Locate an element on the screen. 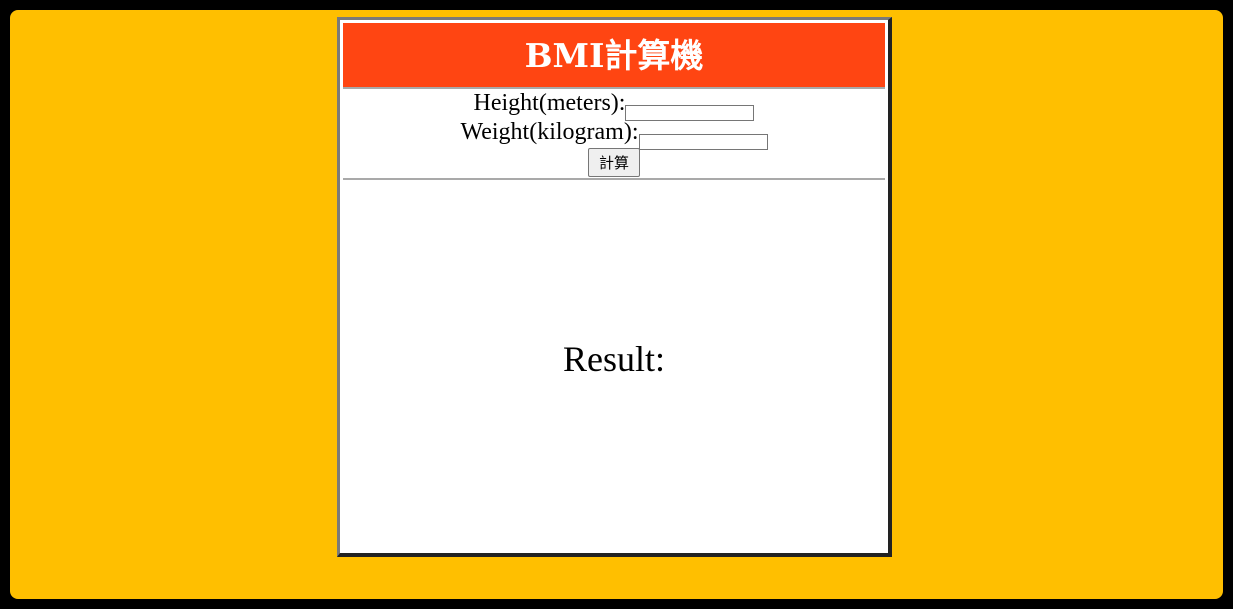 The height and width of the screenshot is (609, 1233). button-row: 計算 is located at coordinates (614, 162).